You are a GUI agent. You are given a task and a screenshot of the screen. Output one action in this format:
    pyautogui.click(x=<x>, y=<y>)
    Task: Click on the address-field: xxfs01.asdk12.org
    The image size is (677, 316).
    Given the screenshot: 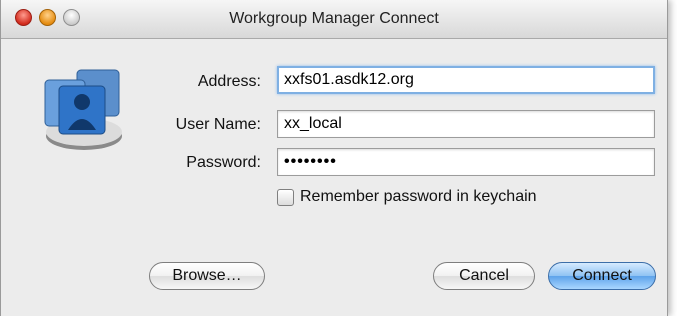 What is the action you would take?
    pyautogui.click(x=466, y=80)
    